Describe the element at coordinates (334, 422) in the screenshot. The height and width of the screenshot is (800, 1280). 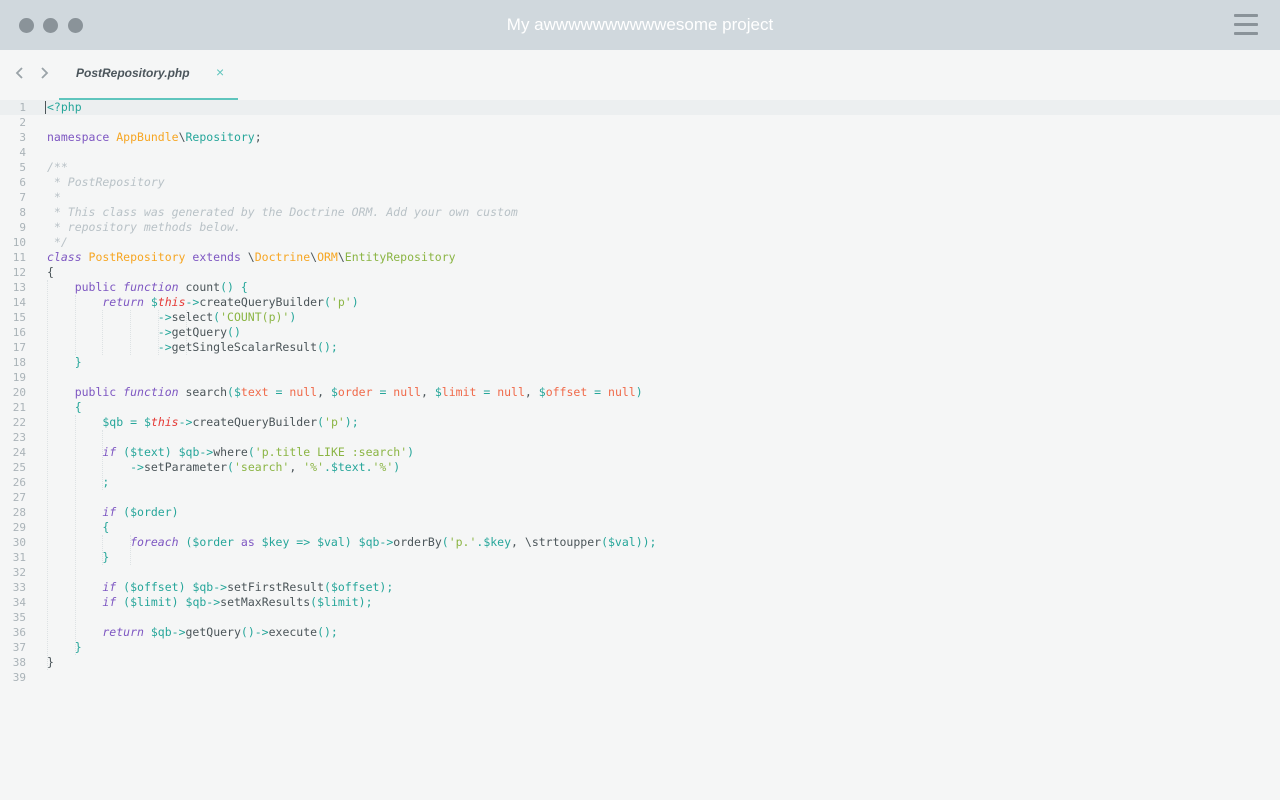
I see `code-token: 'p'` at that location.